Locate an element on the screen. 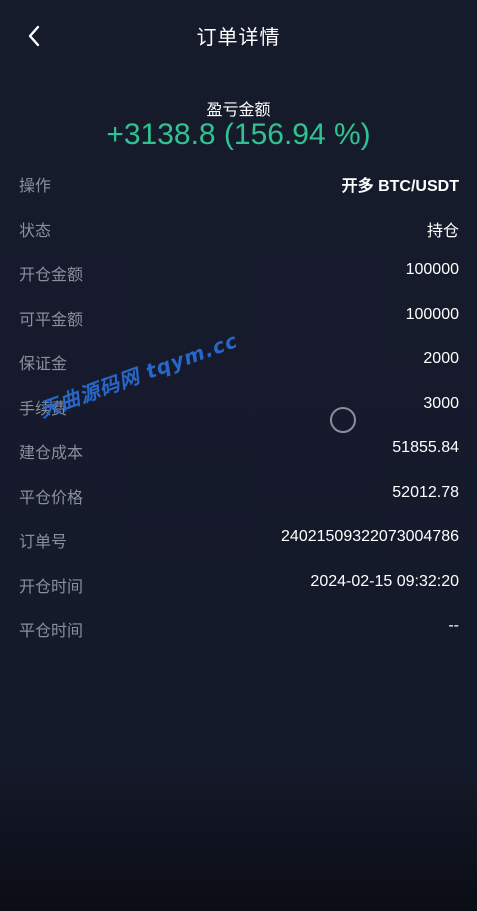 The width and height of the screenshot is (477, 911). row-value: 2000 is located at coordinates (441, 358).